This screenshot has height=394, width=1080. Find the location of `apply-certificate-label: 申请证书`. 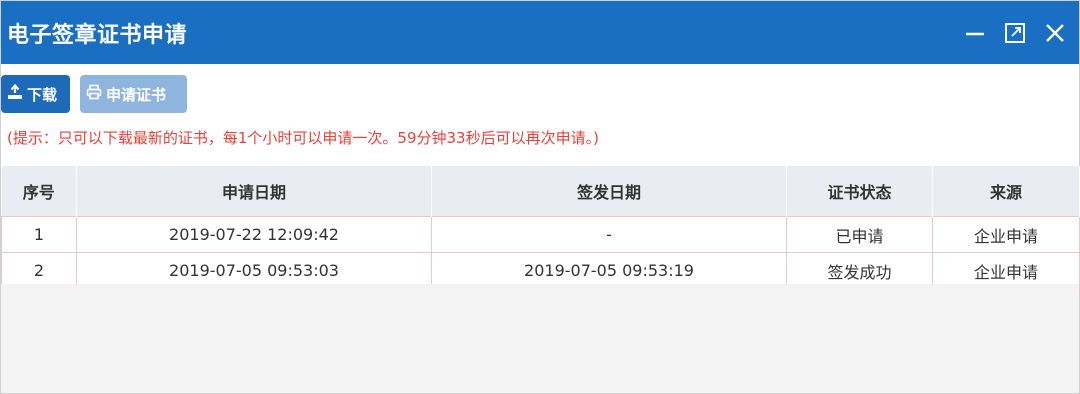

apply-certificate-label: 申请证书 is located at coordinates (136, 94).